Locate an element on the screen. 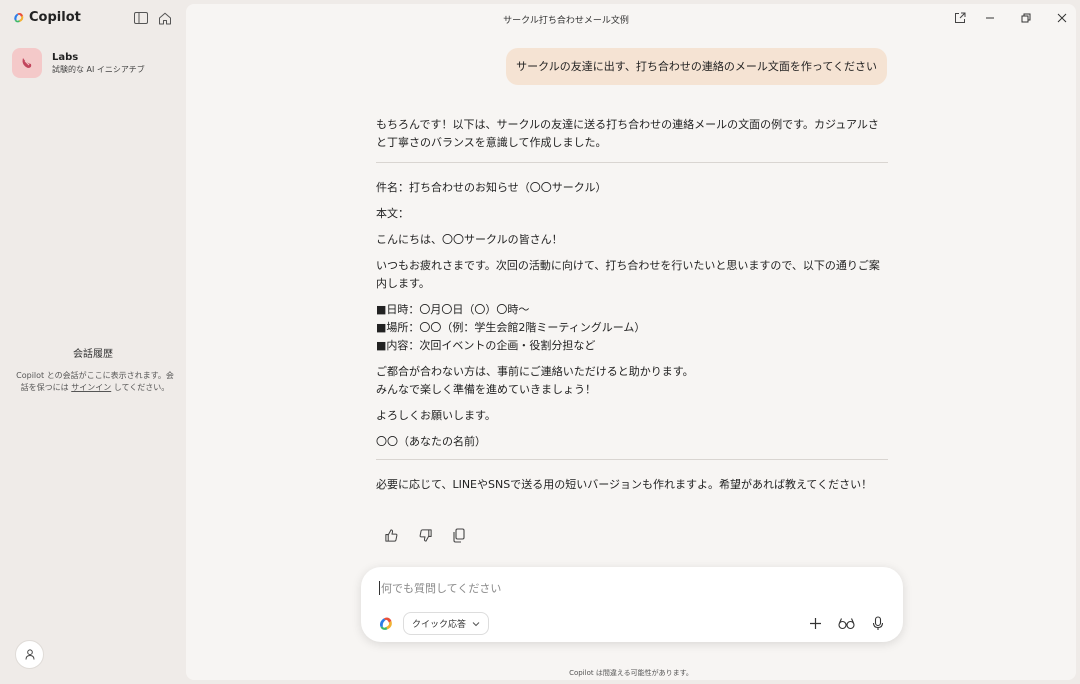 The height and width of the screenshot is (684, 1080). thumbs-down-icon is located at coordinates (425, 535).